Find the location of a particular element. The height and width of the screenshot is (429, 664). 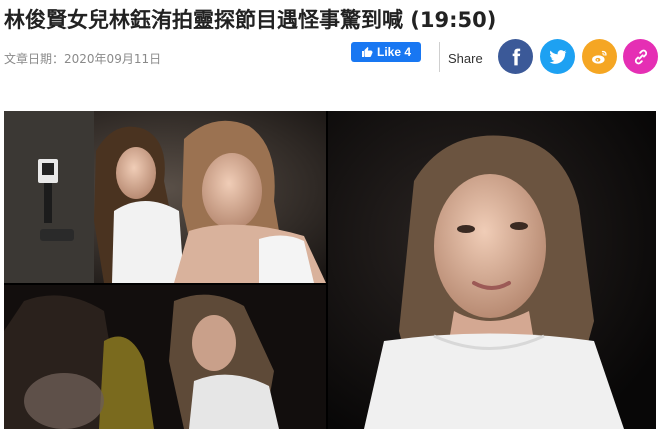

article-date: 文章日期：2020年09月11日 is located at coordinates (82, 58).